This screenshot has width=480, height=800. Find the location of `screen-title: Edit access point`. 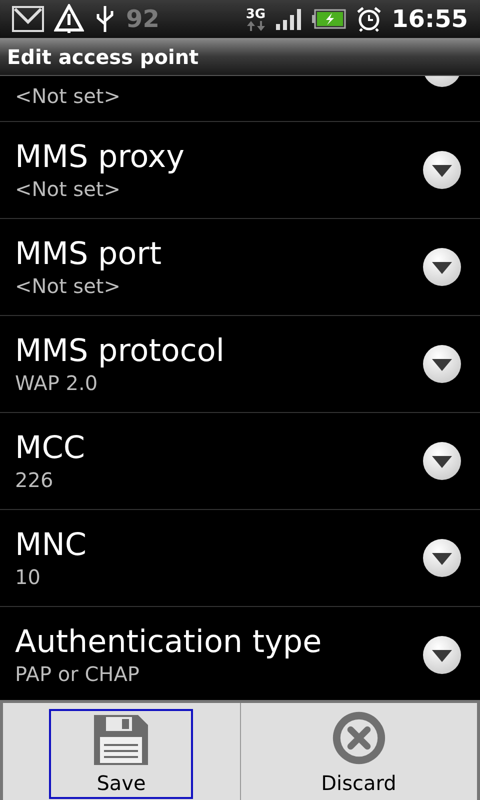

screen-title: Edit access point is located at coordinates (103, 57).